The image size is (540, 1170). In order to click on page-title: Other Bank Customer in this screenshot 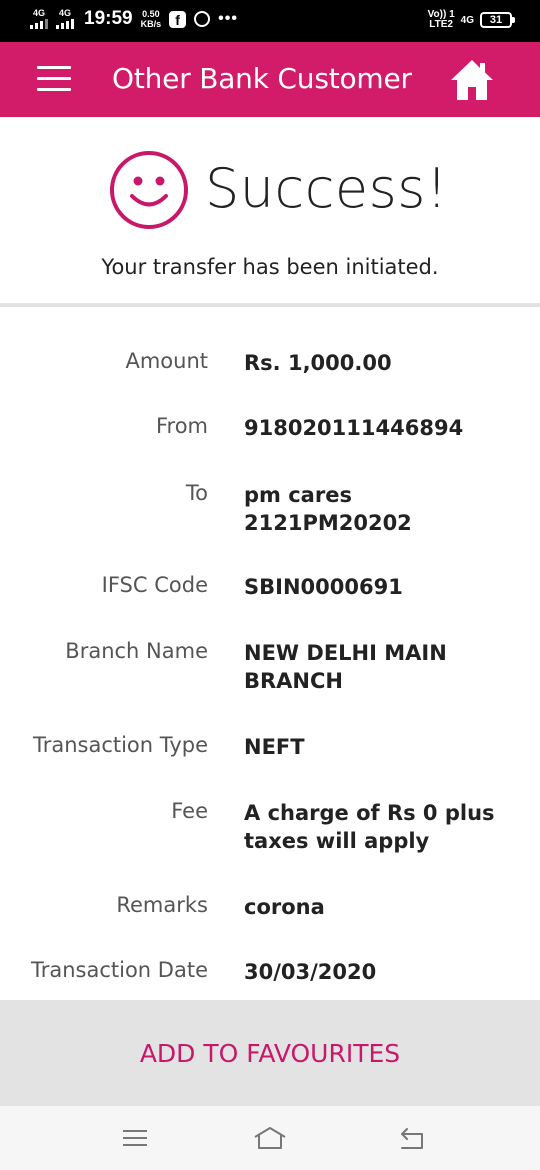, I will do `click(262, 78)`.